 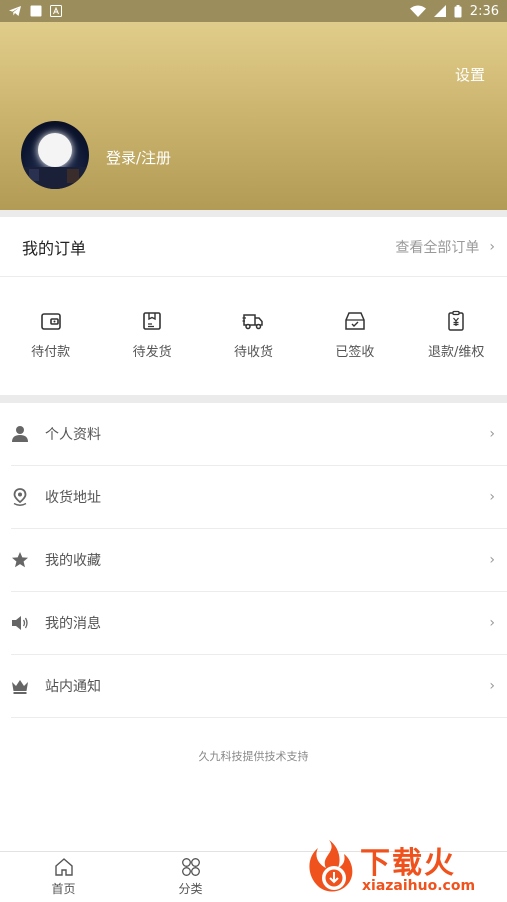 I want to click on order-pending-payment: 待付款, so click(x=51, y=335).